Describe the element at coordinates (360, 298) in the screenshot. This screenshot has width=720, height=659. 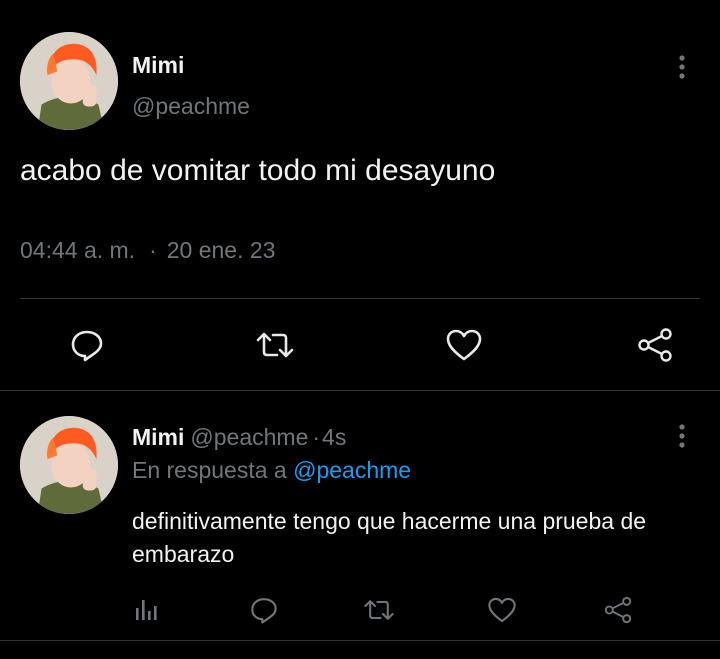
I see `tweet-divider-top` at that location.